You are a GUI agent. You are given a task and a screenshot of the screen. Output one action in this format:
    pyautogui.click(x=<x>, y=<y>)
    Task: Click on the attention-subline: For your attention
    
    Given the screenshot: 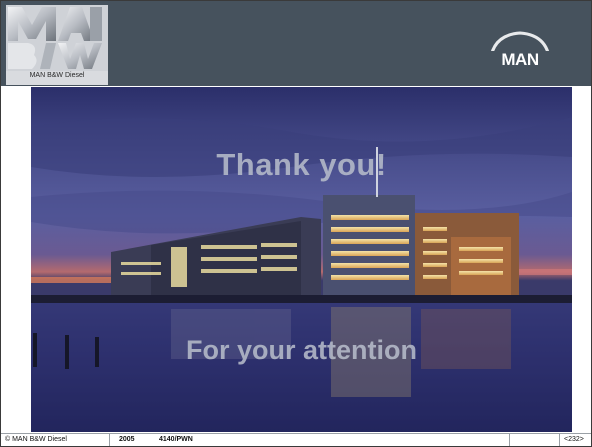 What is the action you would take?
    pyautogui.click(x=301, y=350)
    